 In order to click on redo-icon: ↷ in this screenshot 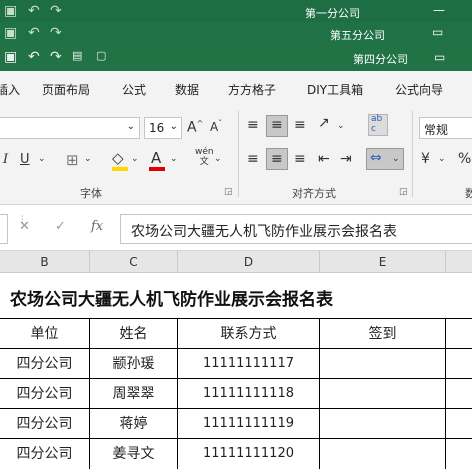, I will do `click(56, 11)`.